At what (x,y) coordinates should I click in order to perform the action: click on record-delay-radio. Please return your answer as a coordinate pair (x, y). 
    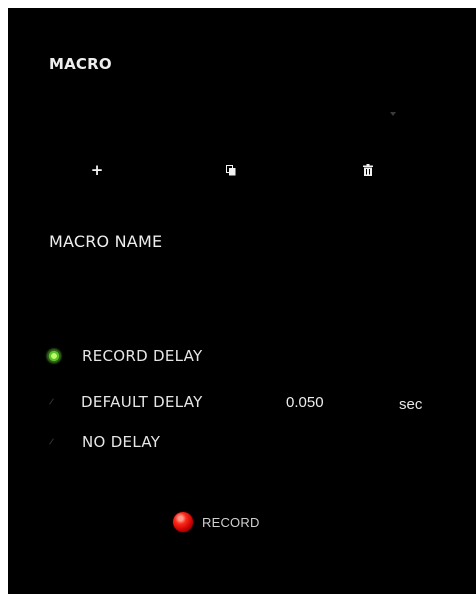
    Looking at the image, I should click on (54, 356).